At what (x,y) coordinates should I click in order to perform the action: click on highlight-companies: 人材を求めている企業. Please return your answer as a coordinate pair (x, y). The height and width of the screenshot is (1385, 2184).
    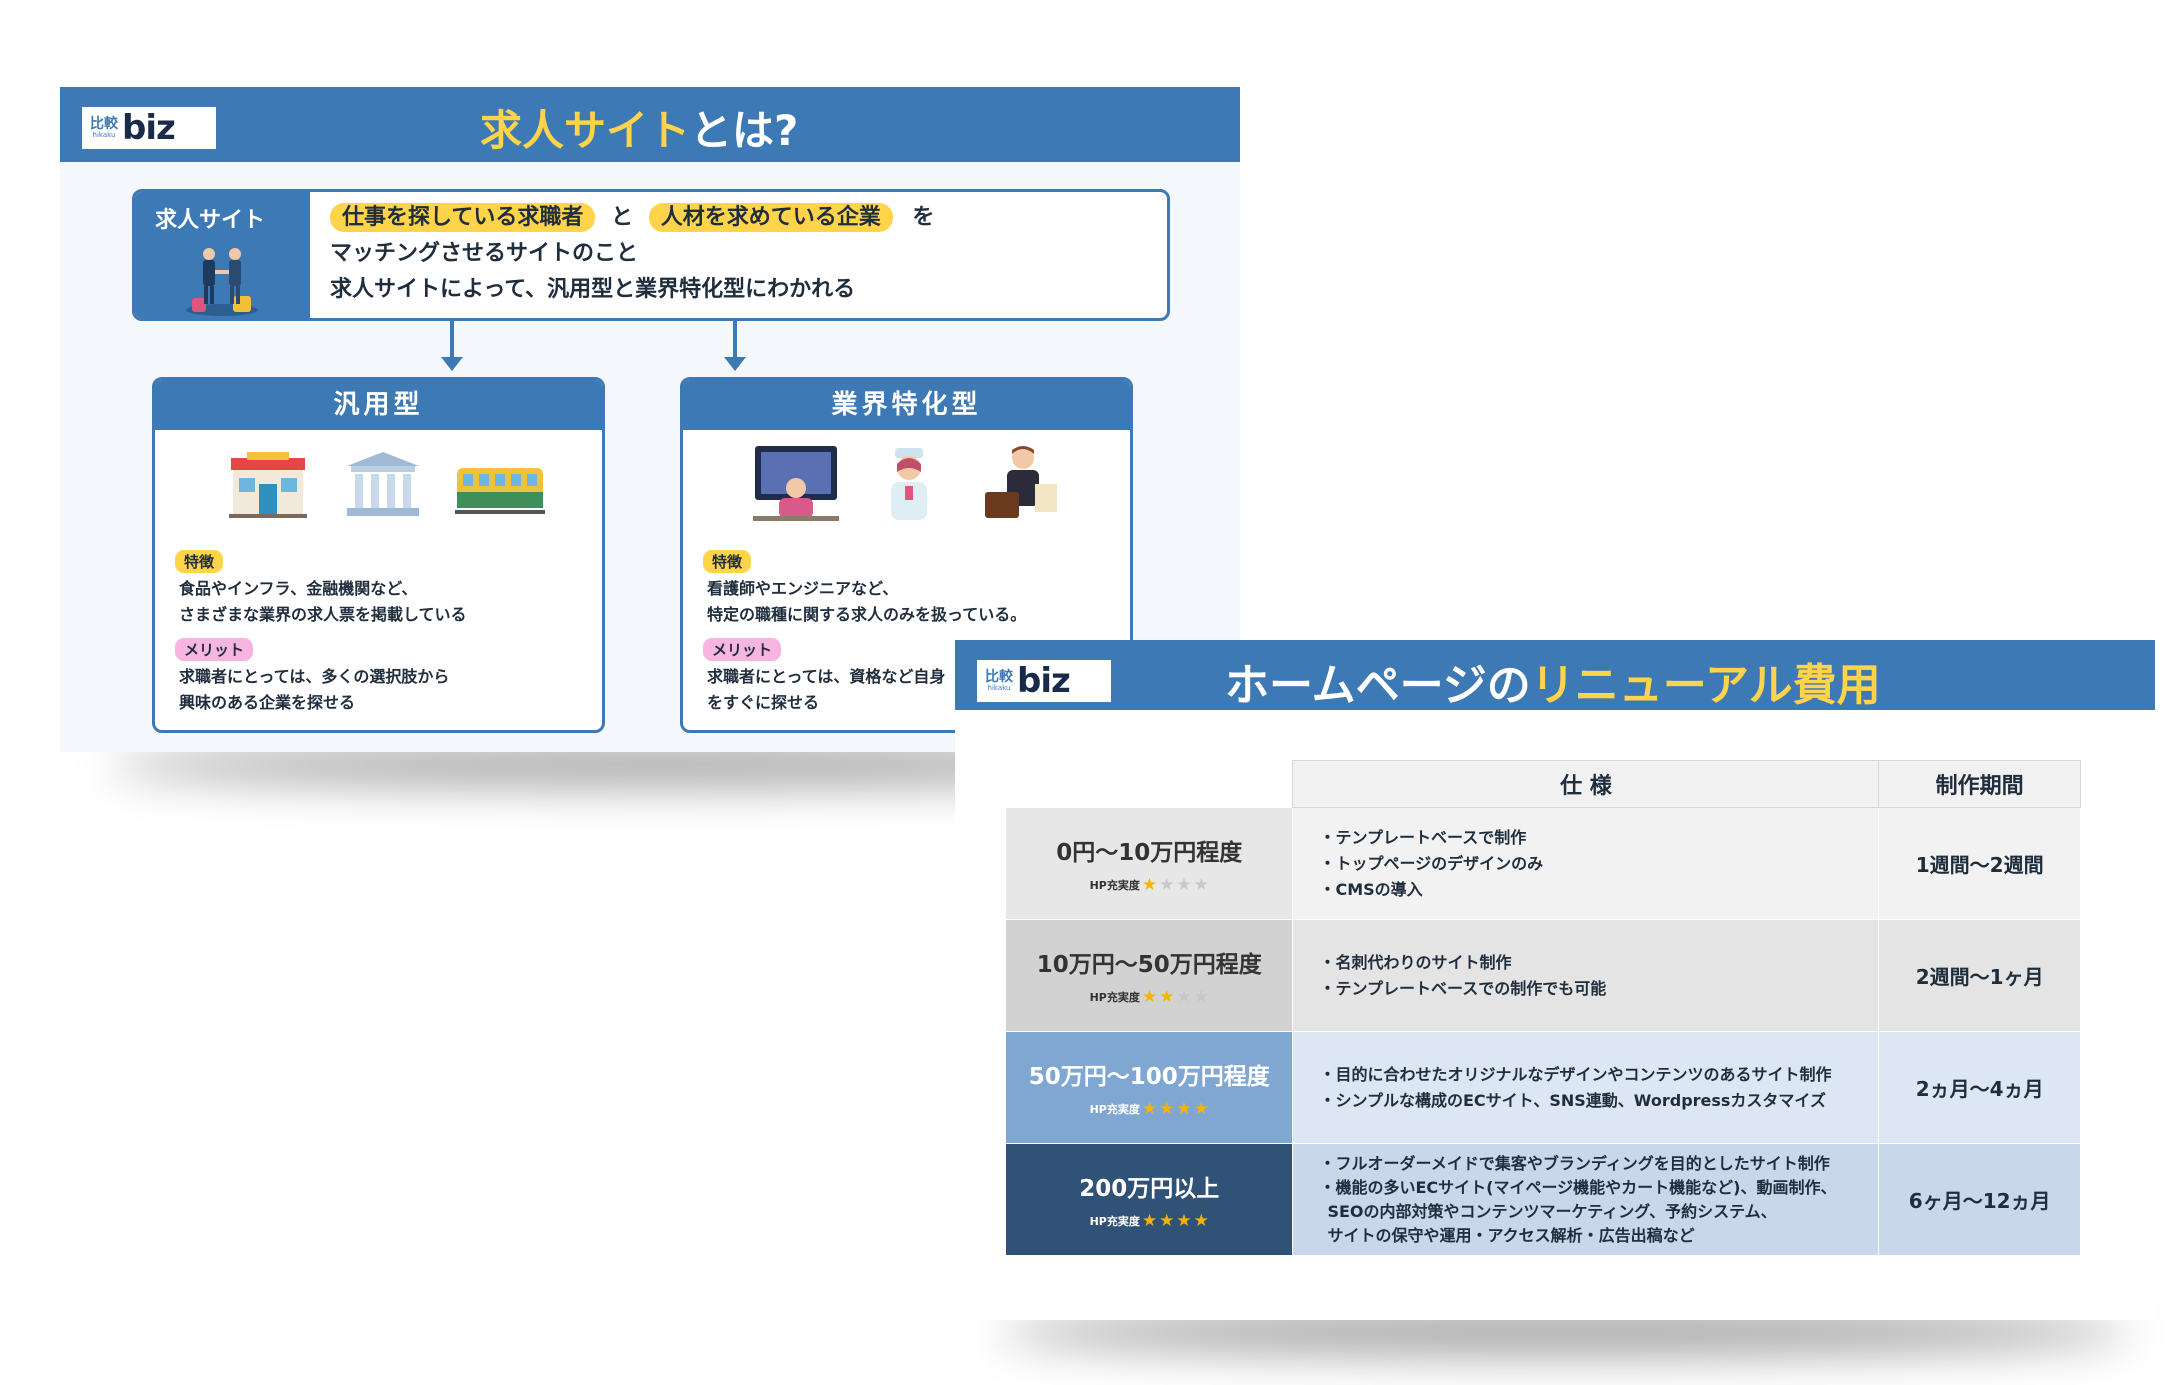
    Looking at the image, I should click on (770, 217).